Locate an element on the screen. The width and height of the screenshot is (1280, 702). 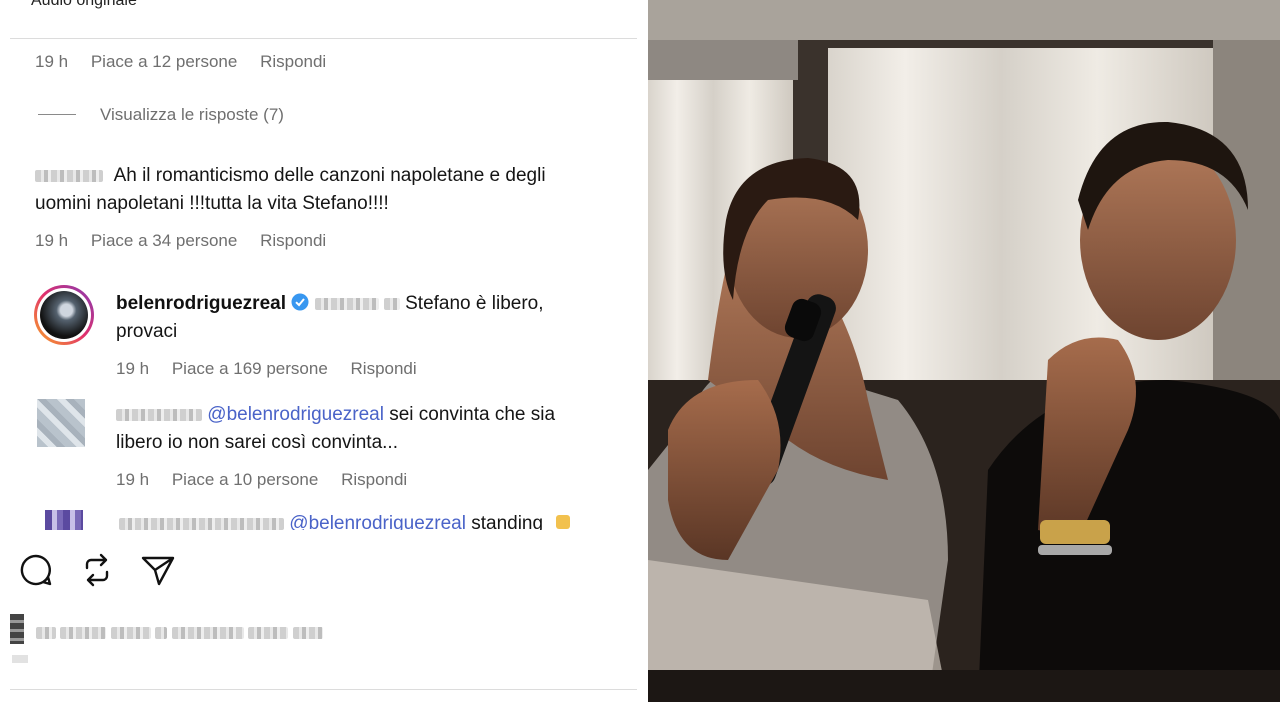
likes-count: Piace a 12 persone is located at coordinates (164, 61).